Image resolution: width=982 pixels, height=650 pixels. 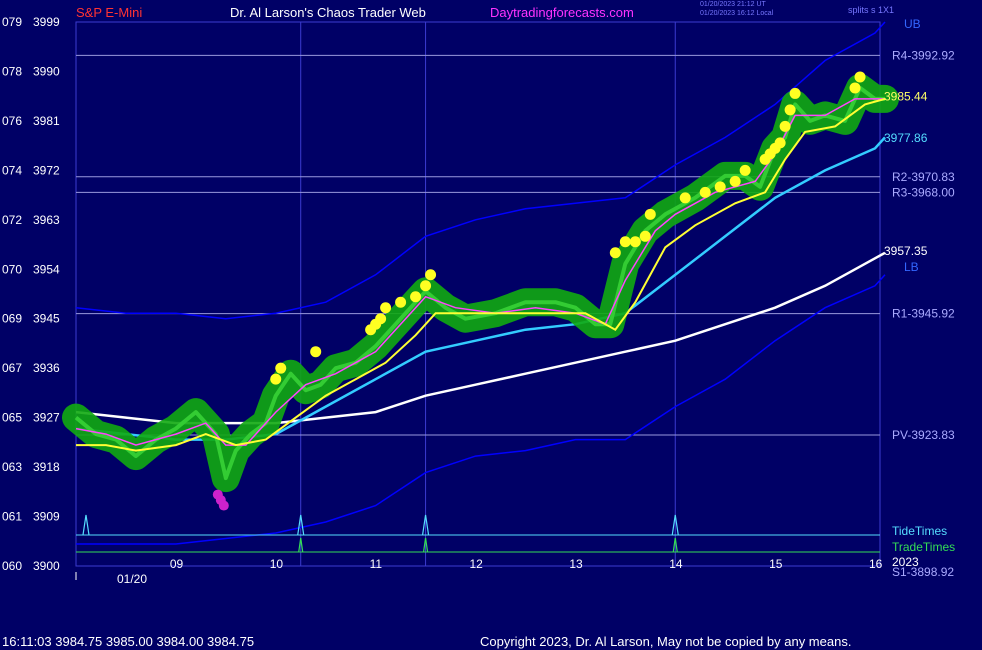 I want to click on level-label: R4-3992.92, so click(x=923, y=55).